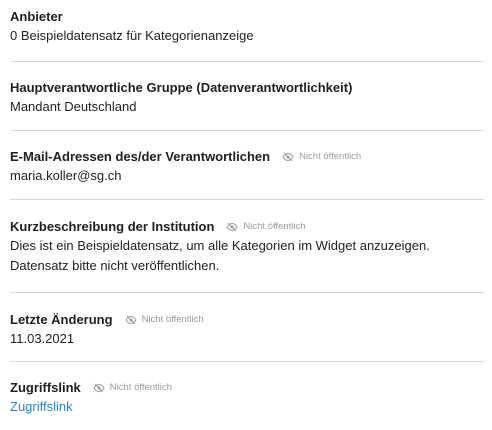 This screenshot has height=430, width=492. Describe the element at coordinates (112, 226) in the screenshot. I see `field-label-short-description: Kurzbeschreibung der Institution` at that location.